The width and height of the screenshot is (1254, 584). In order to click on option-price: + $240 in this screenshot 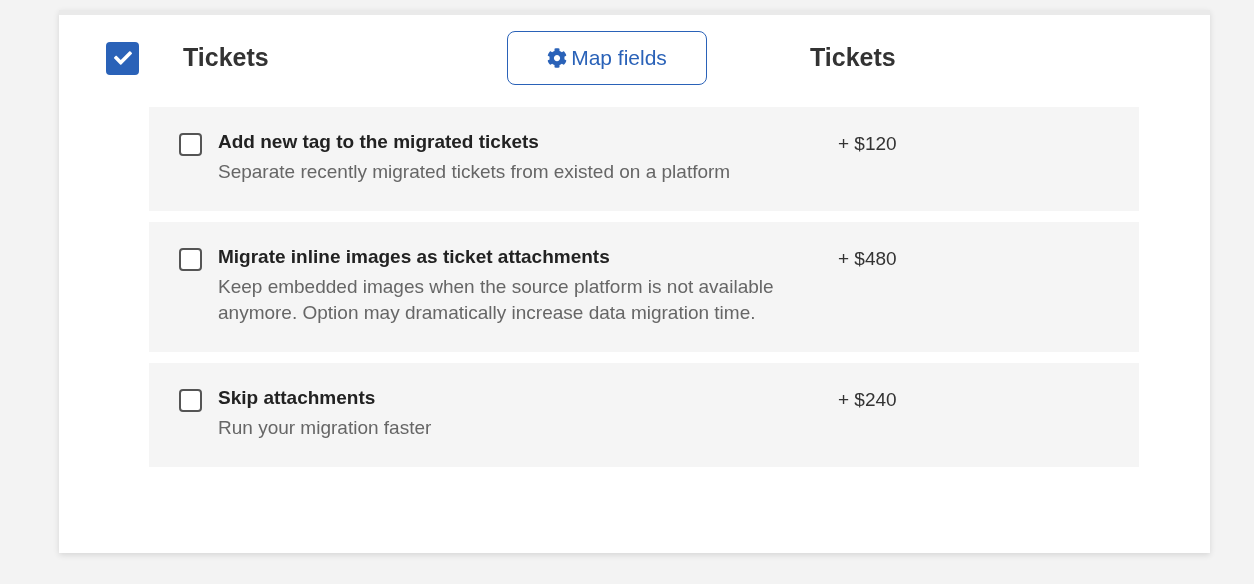, I will do `click(867, 400)`.